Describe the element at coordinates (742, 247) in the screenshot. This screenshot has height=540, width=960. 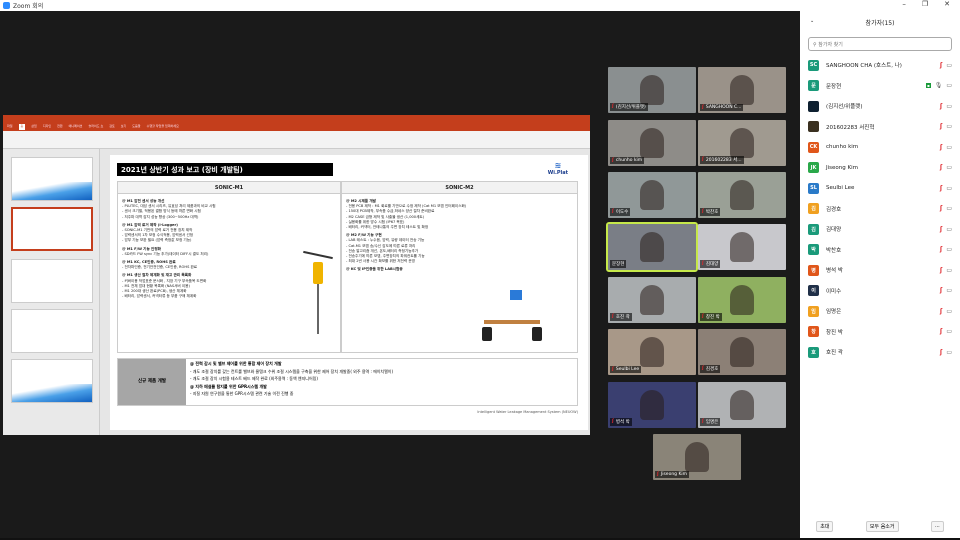
I see `video-tile: ʃ 김대양` at that location.